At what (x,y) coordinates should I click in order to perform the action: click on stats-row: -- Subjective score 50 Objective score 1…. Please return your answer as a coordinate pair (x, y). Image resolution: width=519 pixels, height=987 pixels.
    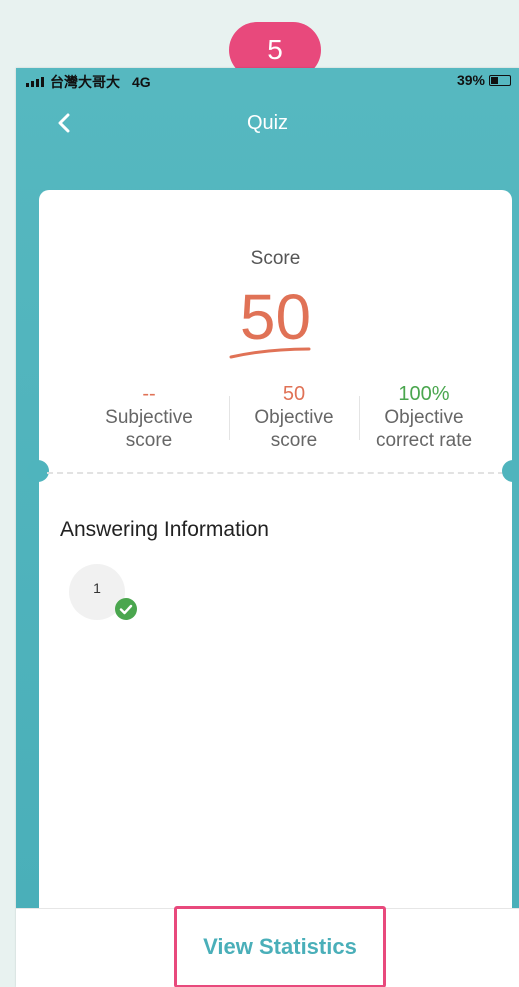
    Looking at the image, I should click on (279, 417).